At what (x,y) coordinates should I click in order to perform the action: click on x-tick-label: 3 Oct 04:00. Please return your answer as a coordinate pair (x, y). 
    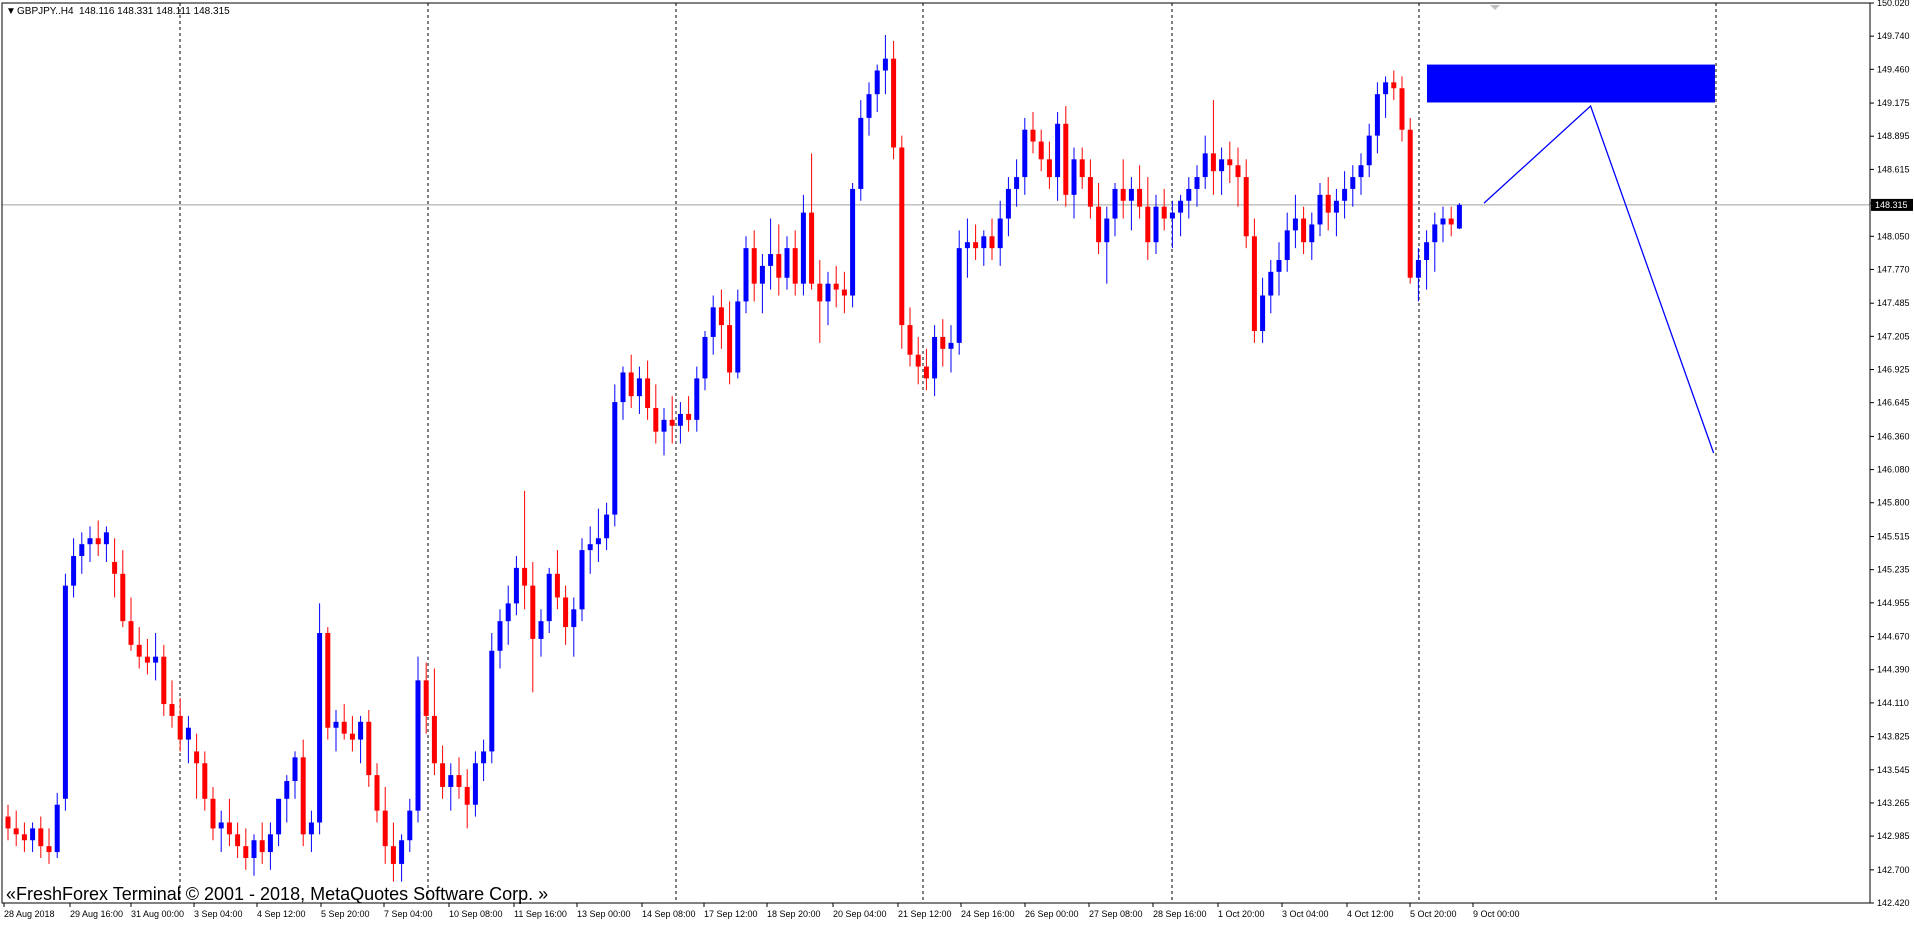
    Looking at the image, I should click on (1305, 914).